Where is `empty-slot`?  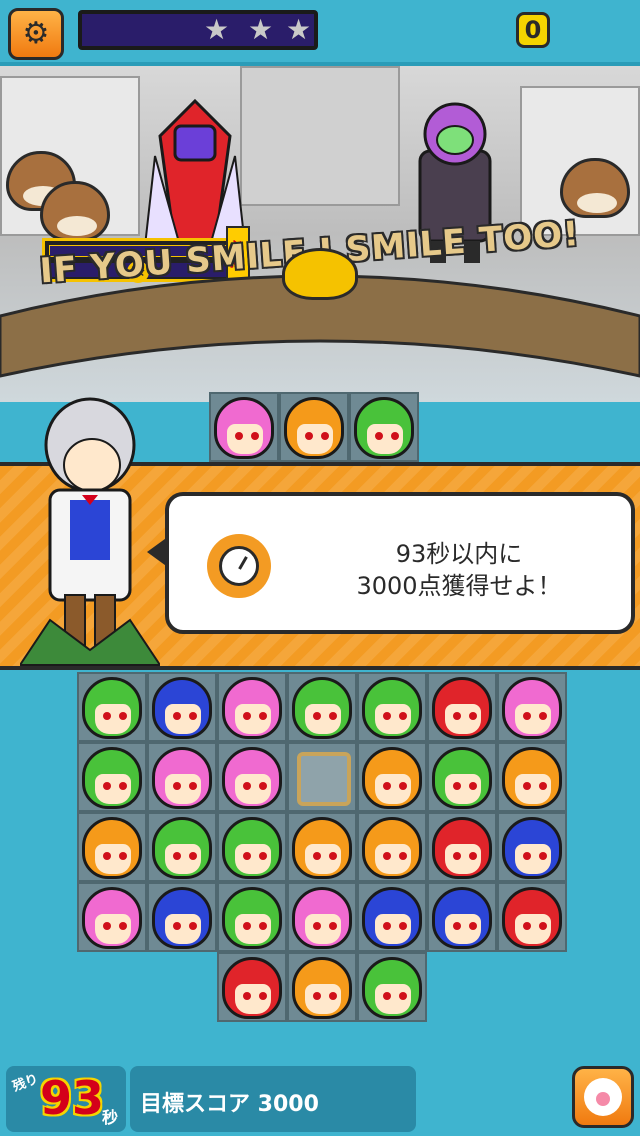
empty-slot is located at coordinates (324, 779).